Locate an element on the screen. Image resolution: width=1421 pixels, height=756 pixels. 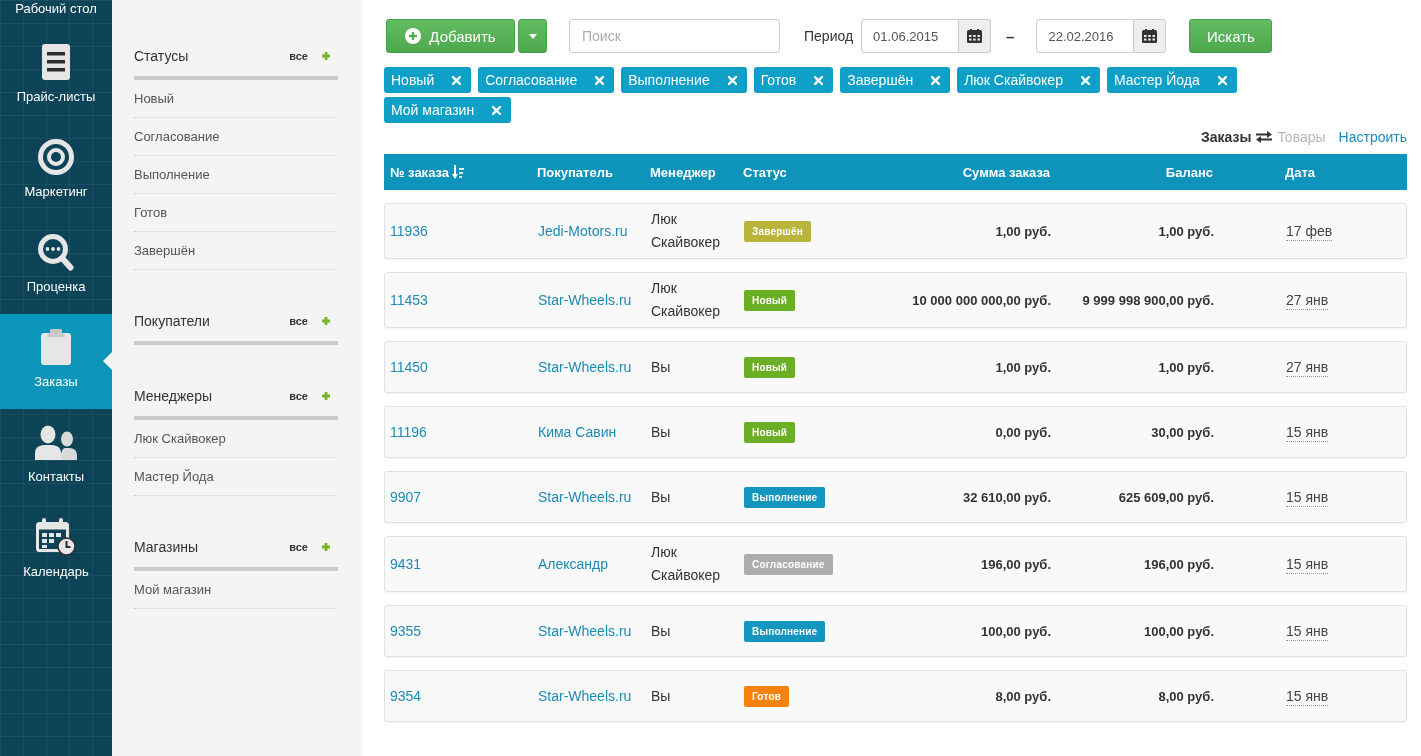
search-icon is located at coordinates (56, 252).